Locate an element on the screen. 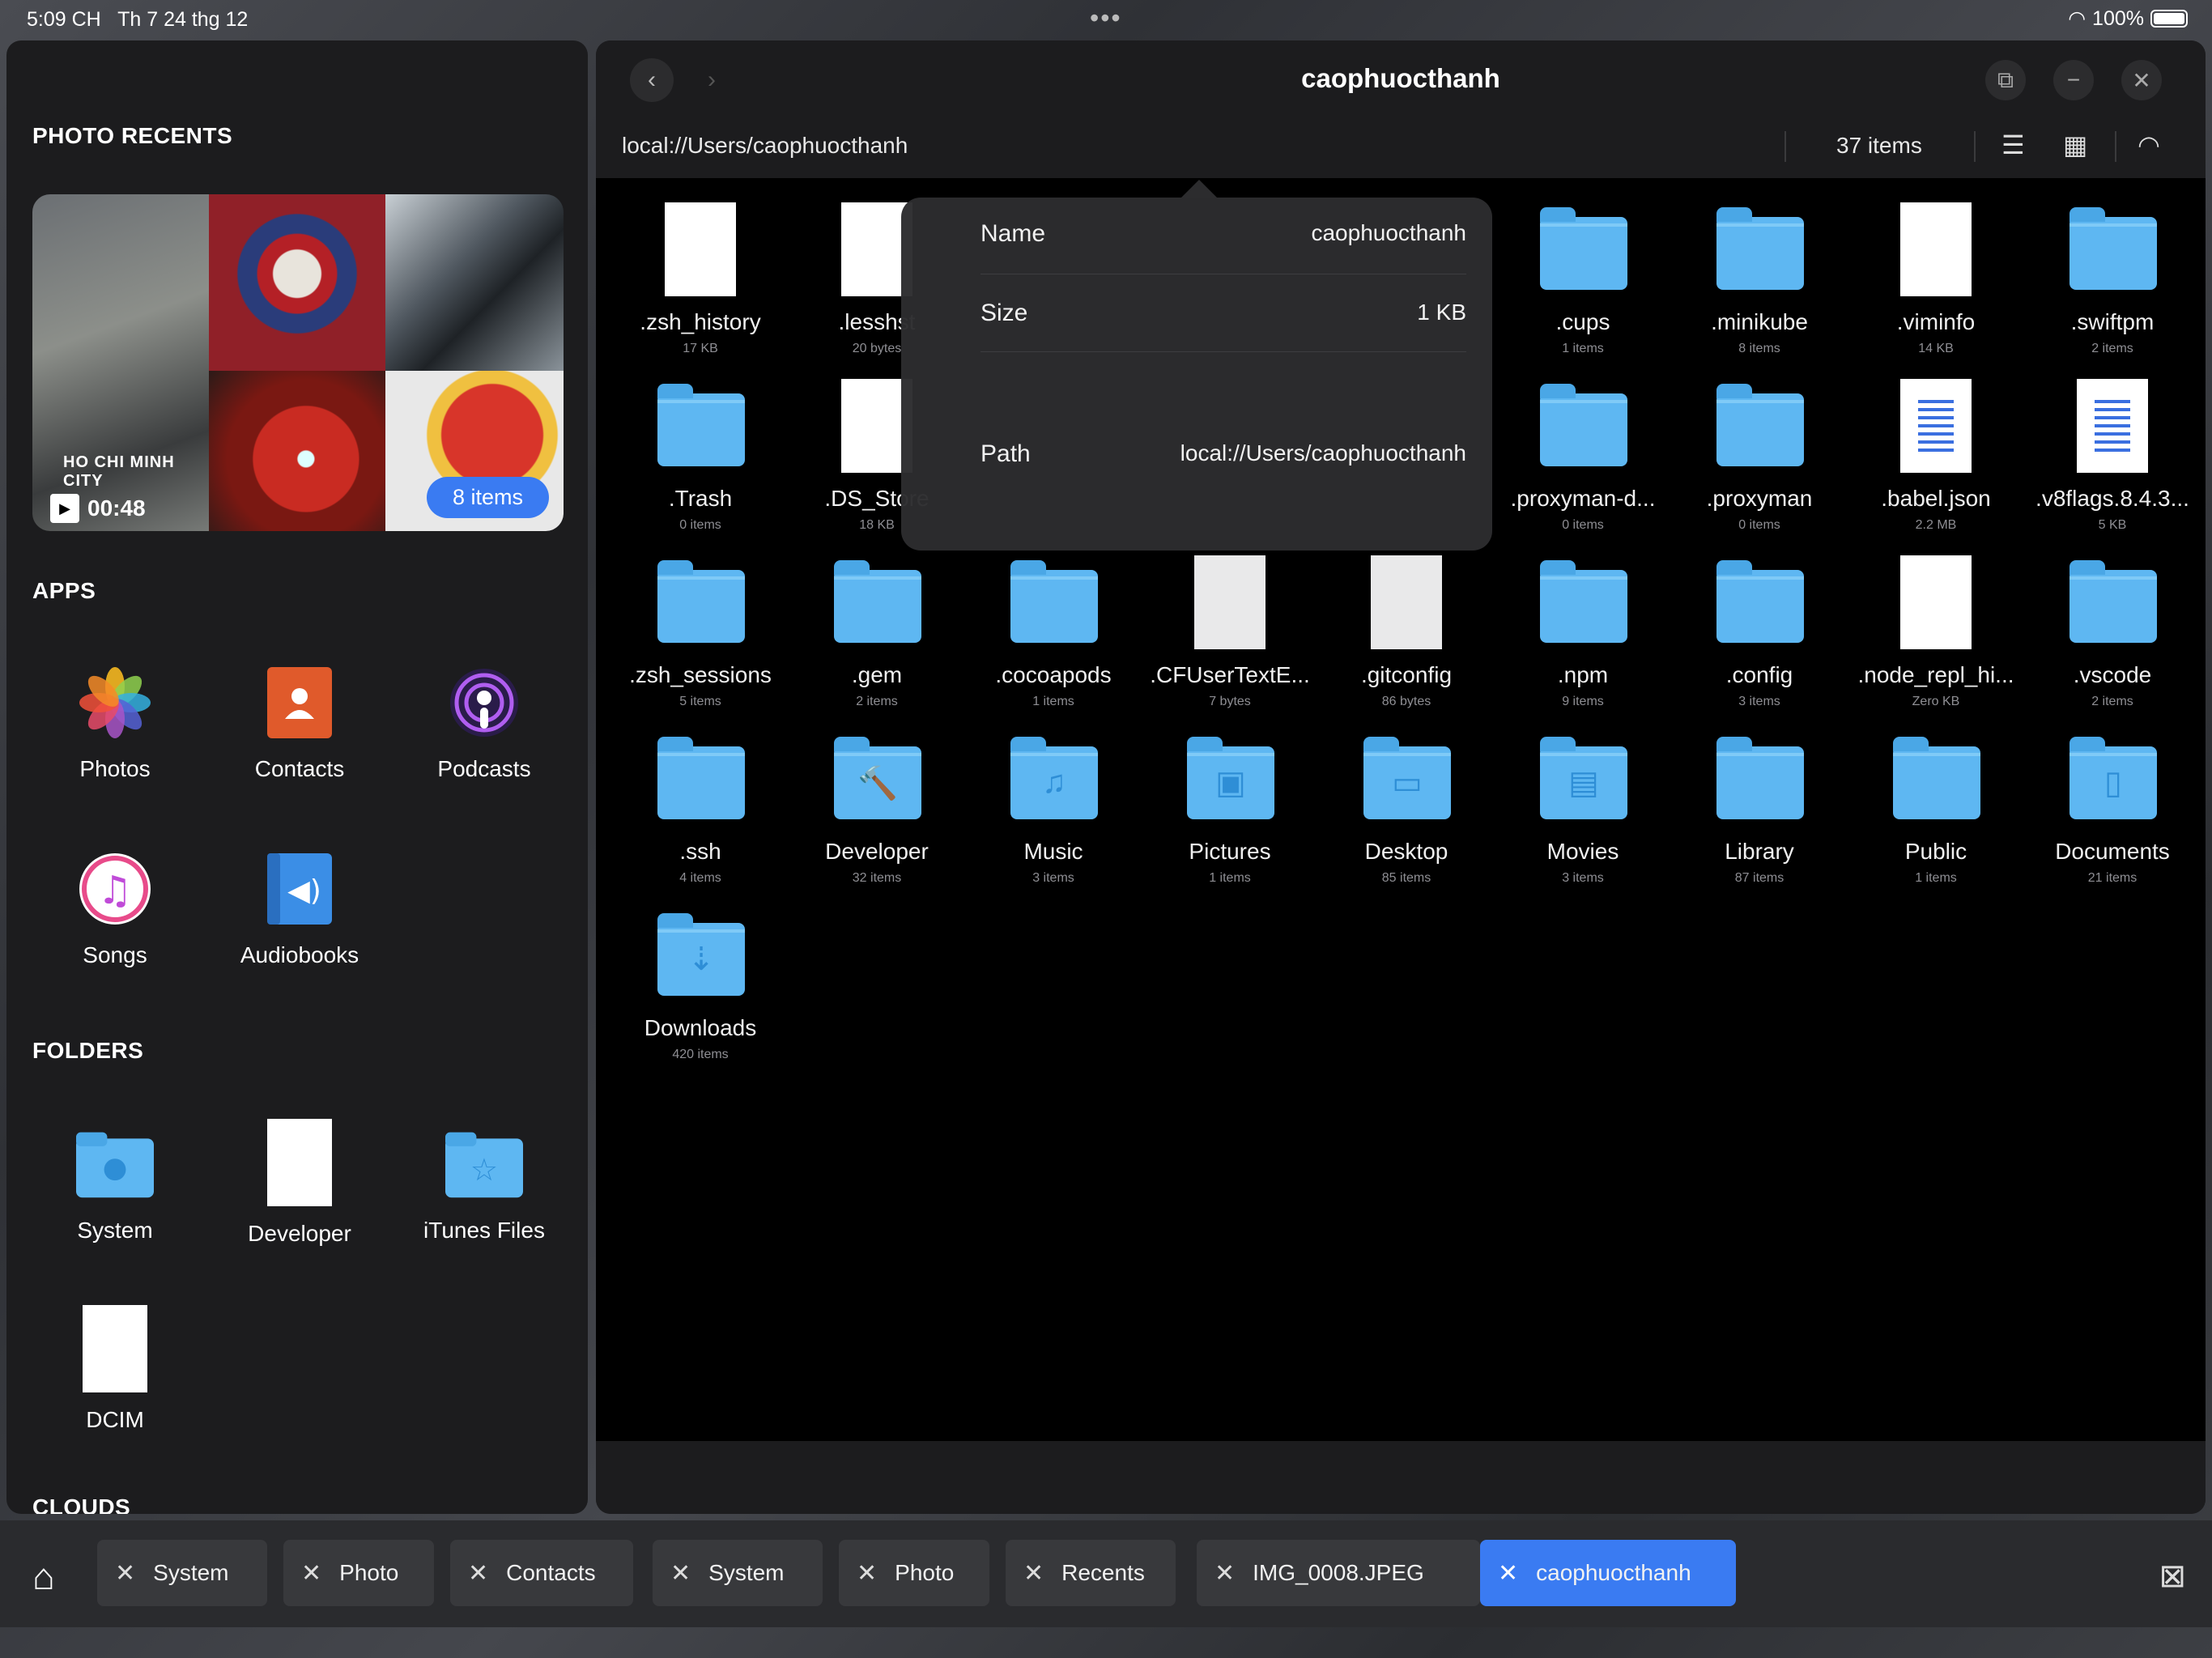 The height and width of the screenshot is (1658, 2212). file-name: .config is located at coordinates (1759, 674).